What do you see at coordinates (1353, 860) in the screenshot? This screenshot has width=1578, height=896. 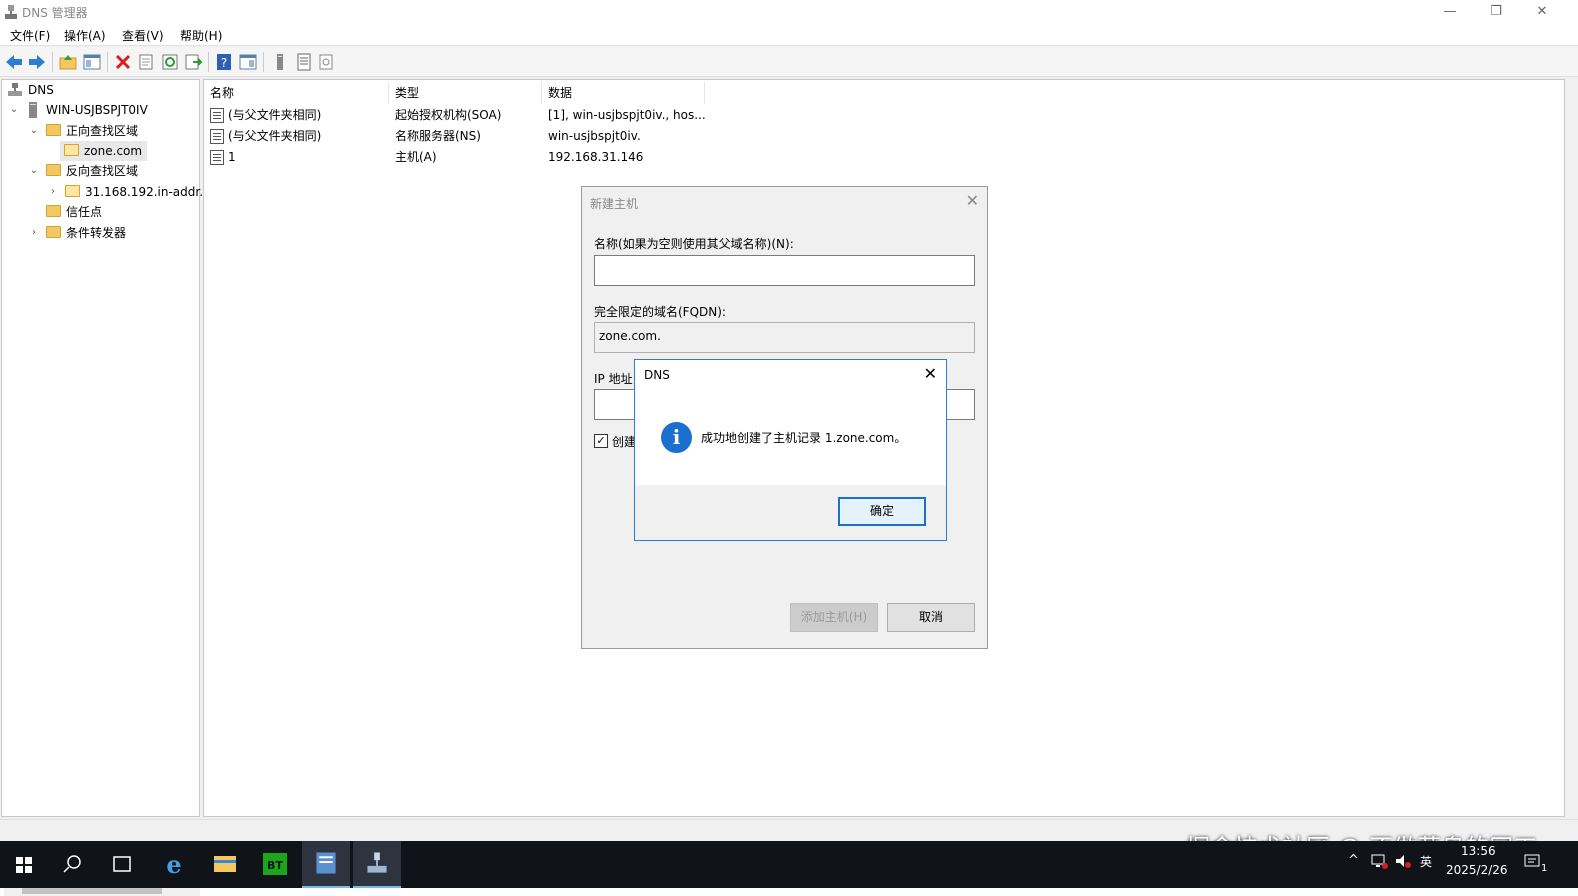 I see `chevron-up-icon: ^` at bounding box center [1353, 860].